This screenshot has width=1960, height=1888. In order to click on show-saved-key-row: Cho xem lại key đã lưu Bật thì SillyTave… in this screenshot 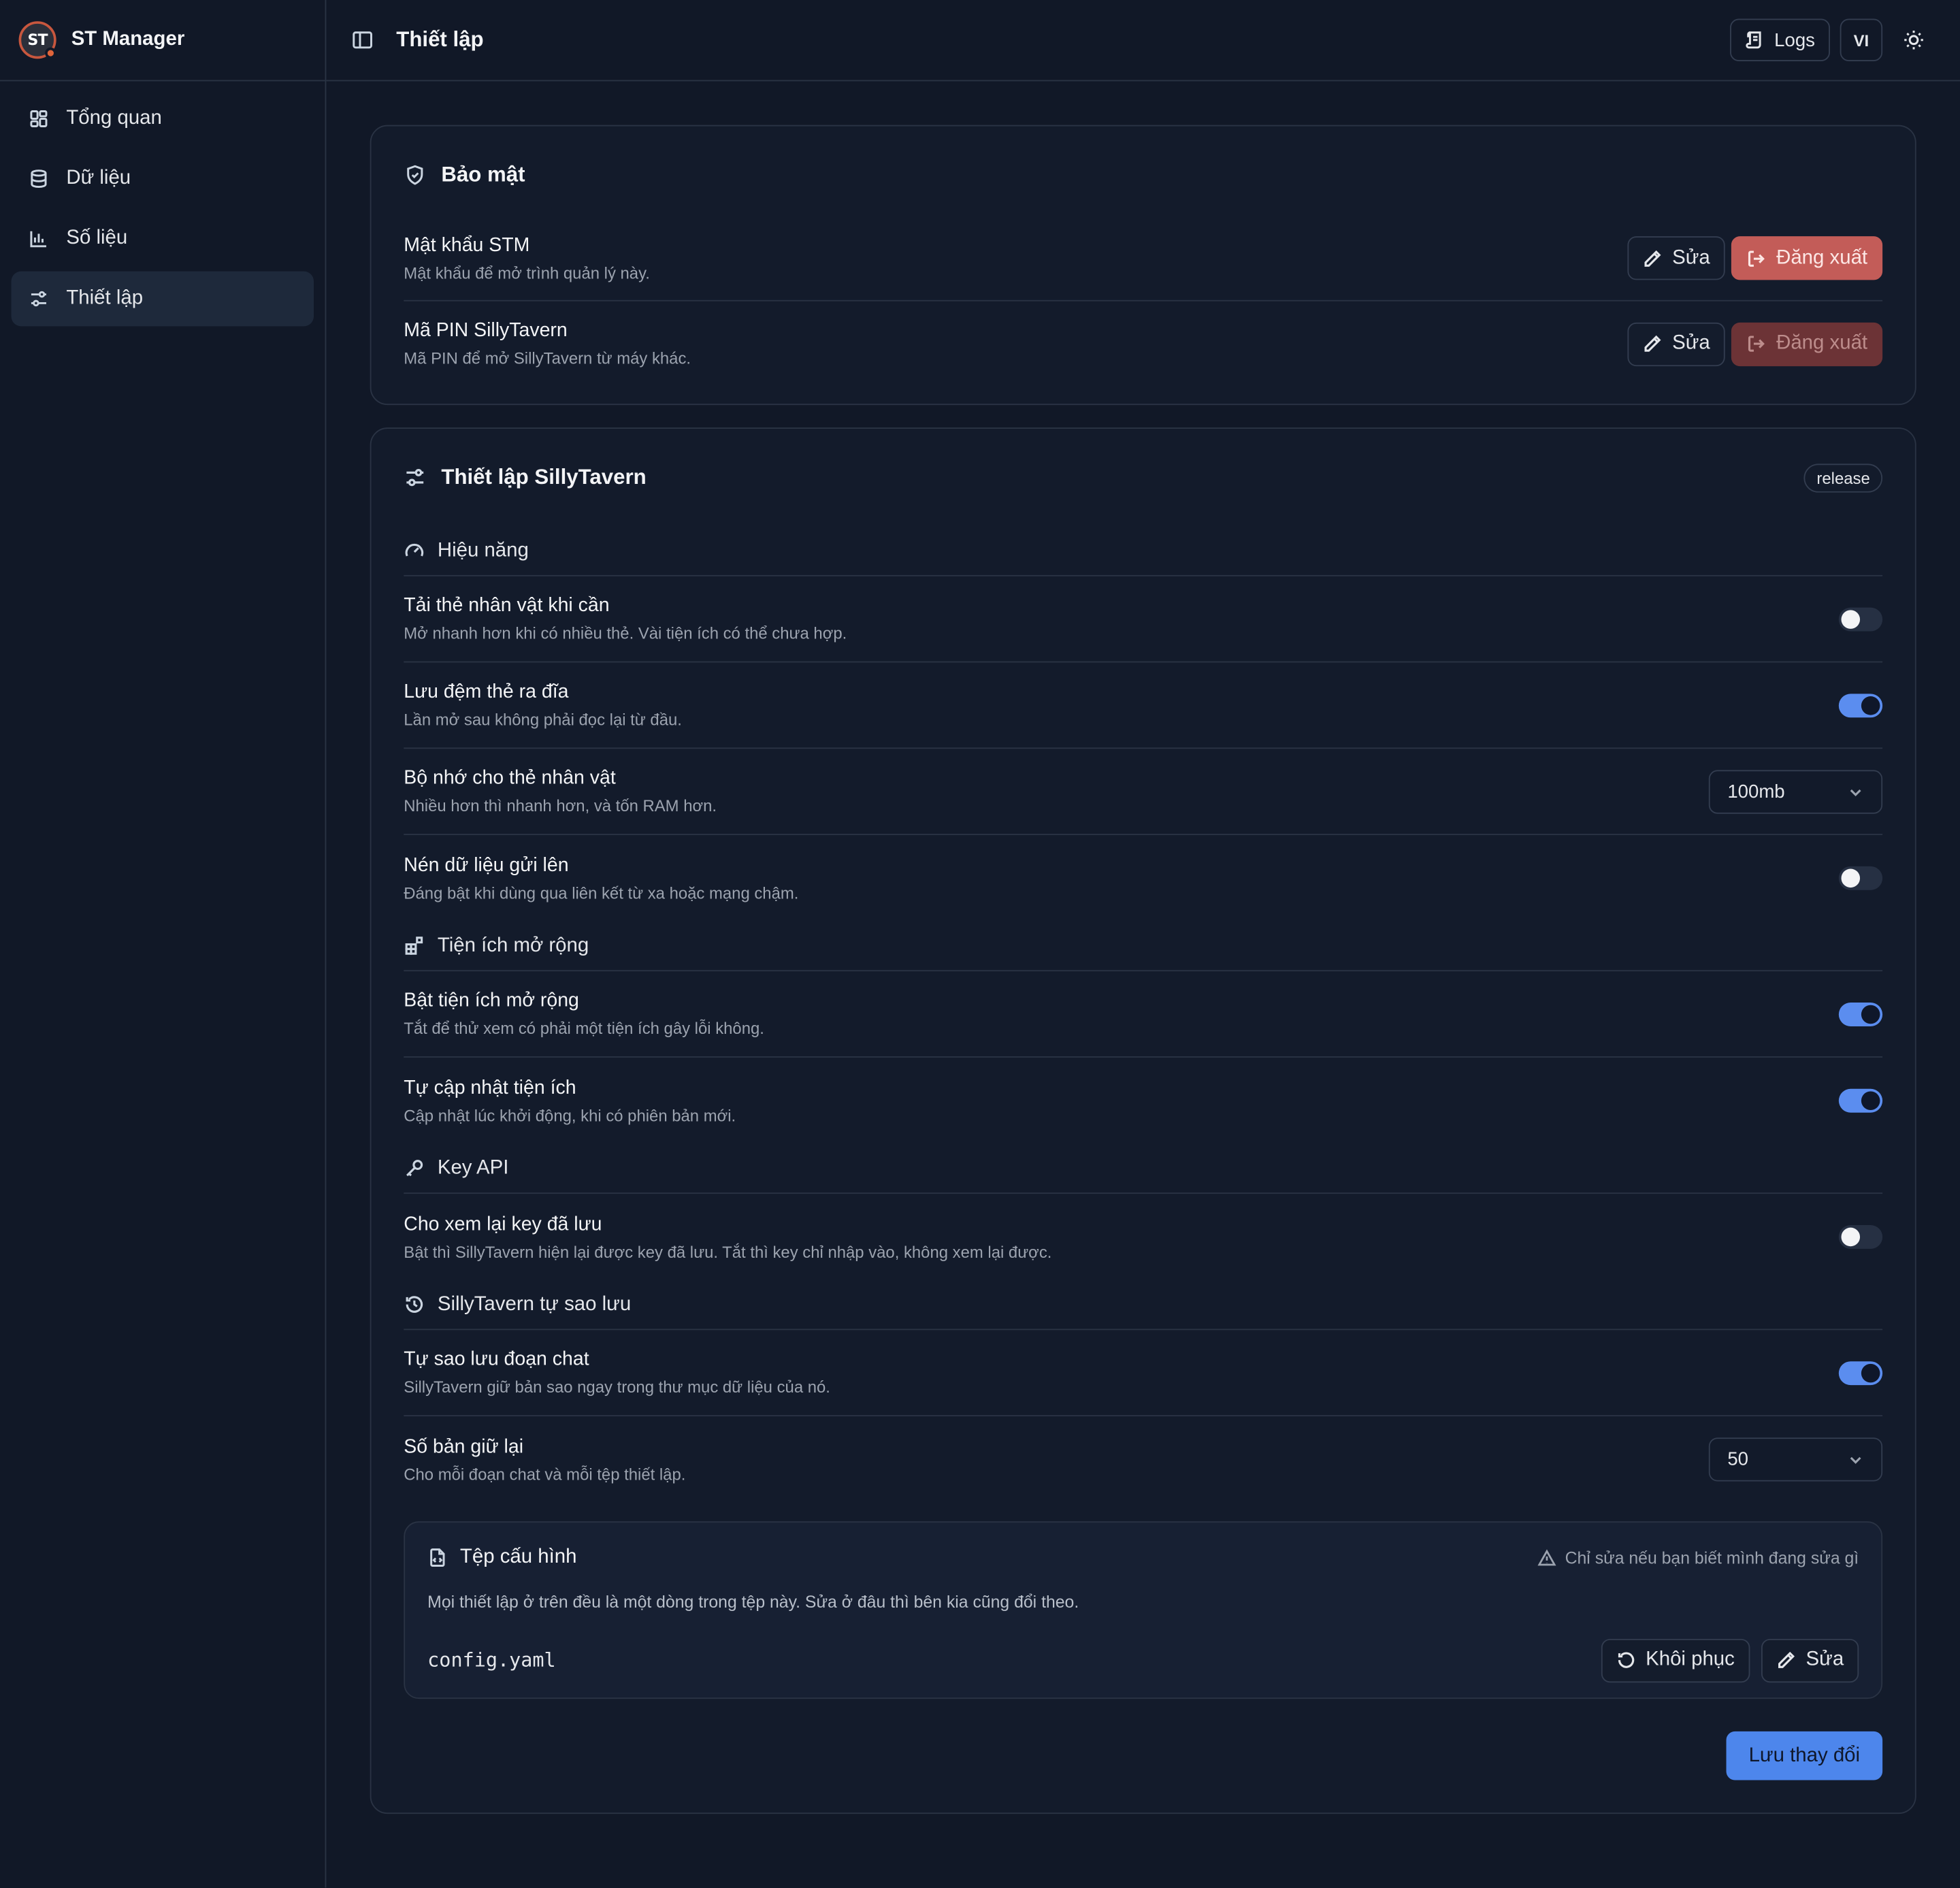, I will do `click(1144, 1237)`.